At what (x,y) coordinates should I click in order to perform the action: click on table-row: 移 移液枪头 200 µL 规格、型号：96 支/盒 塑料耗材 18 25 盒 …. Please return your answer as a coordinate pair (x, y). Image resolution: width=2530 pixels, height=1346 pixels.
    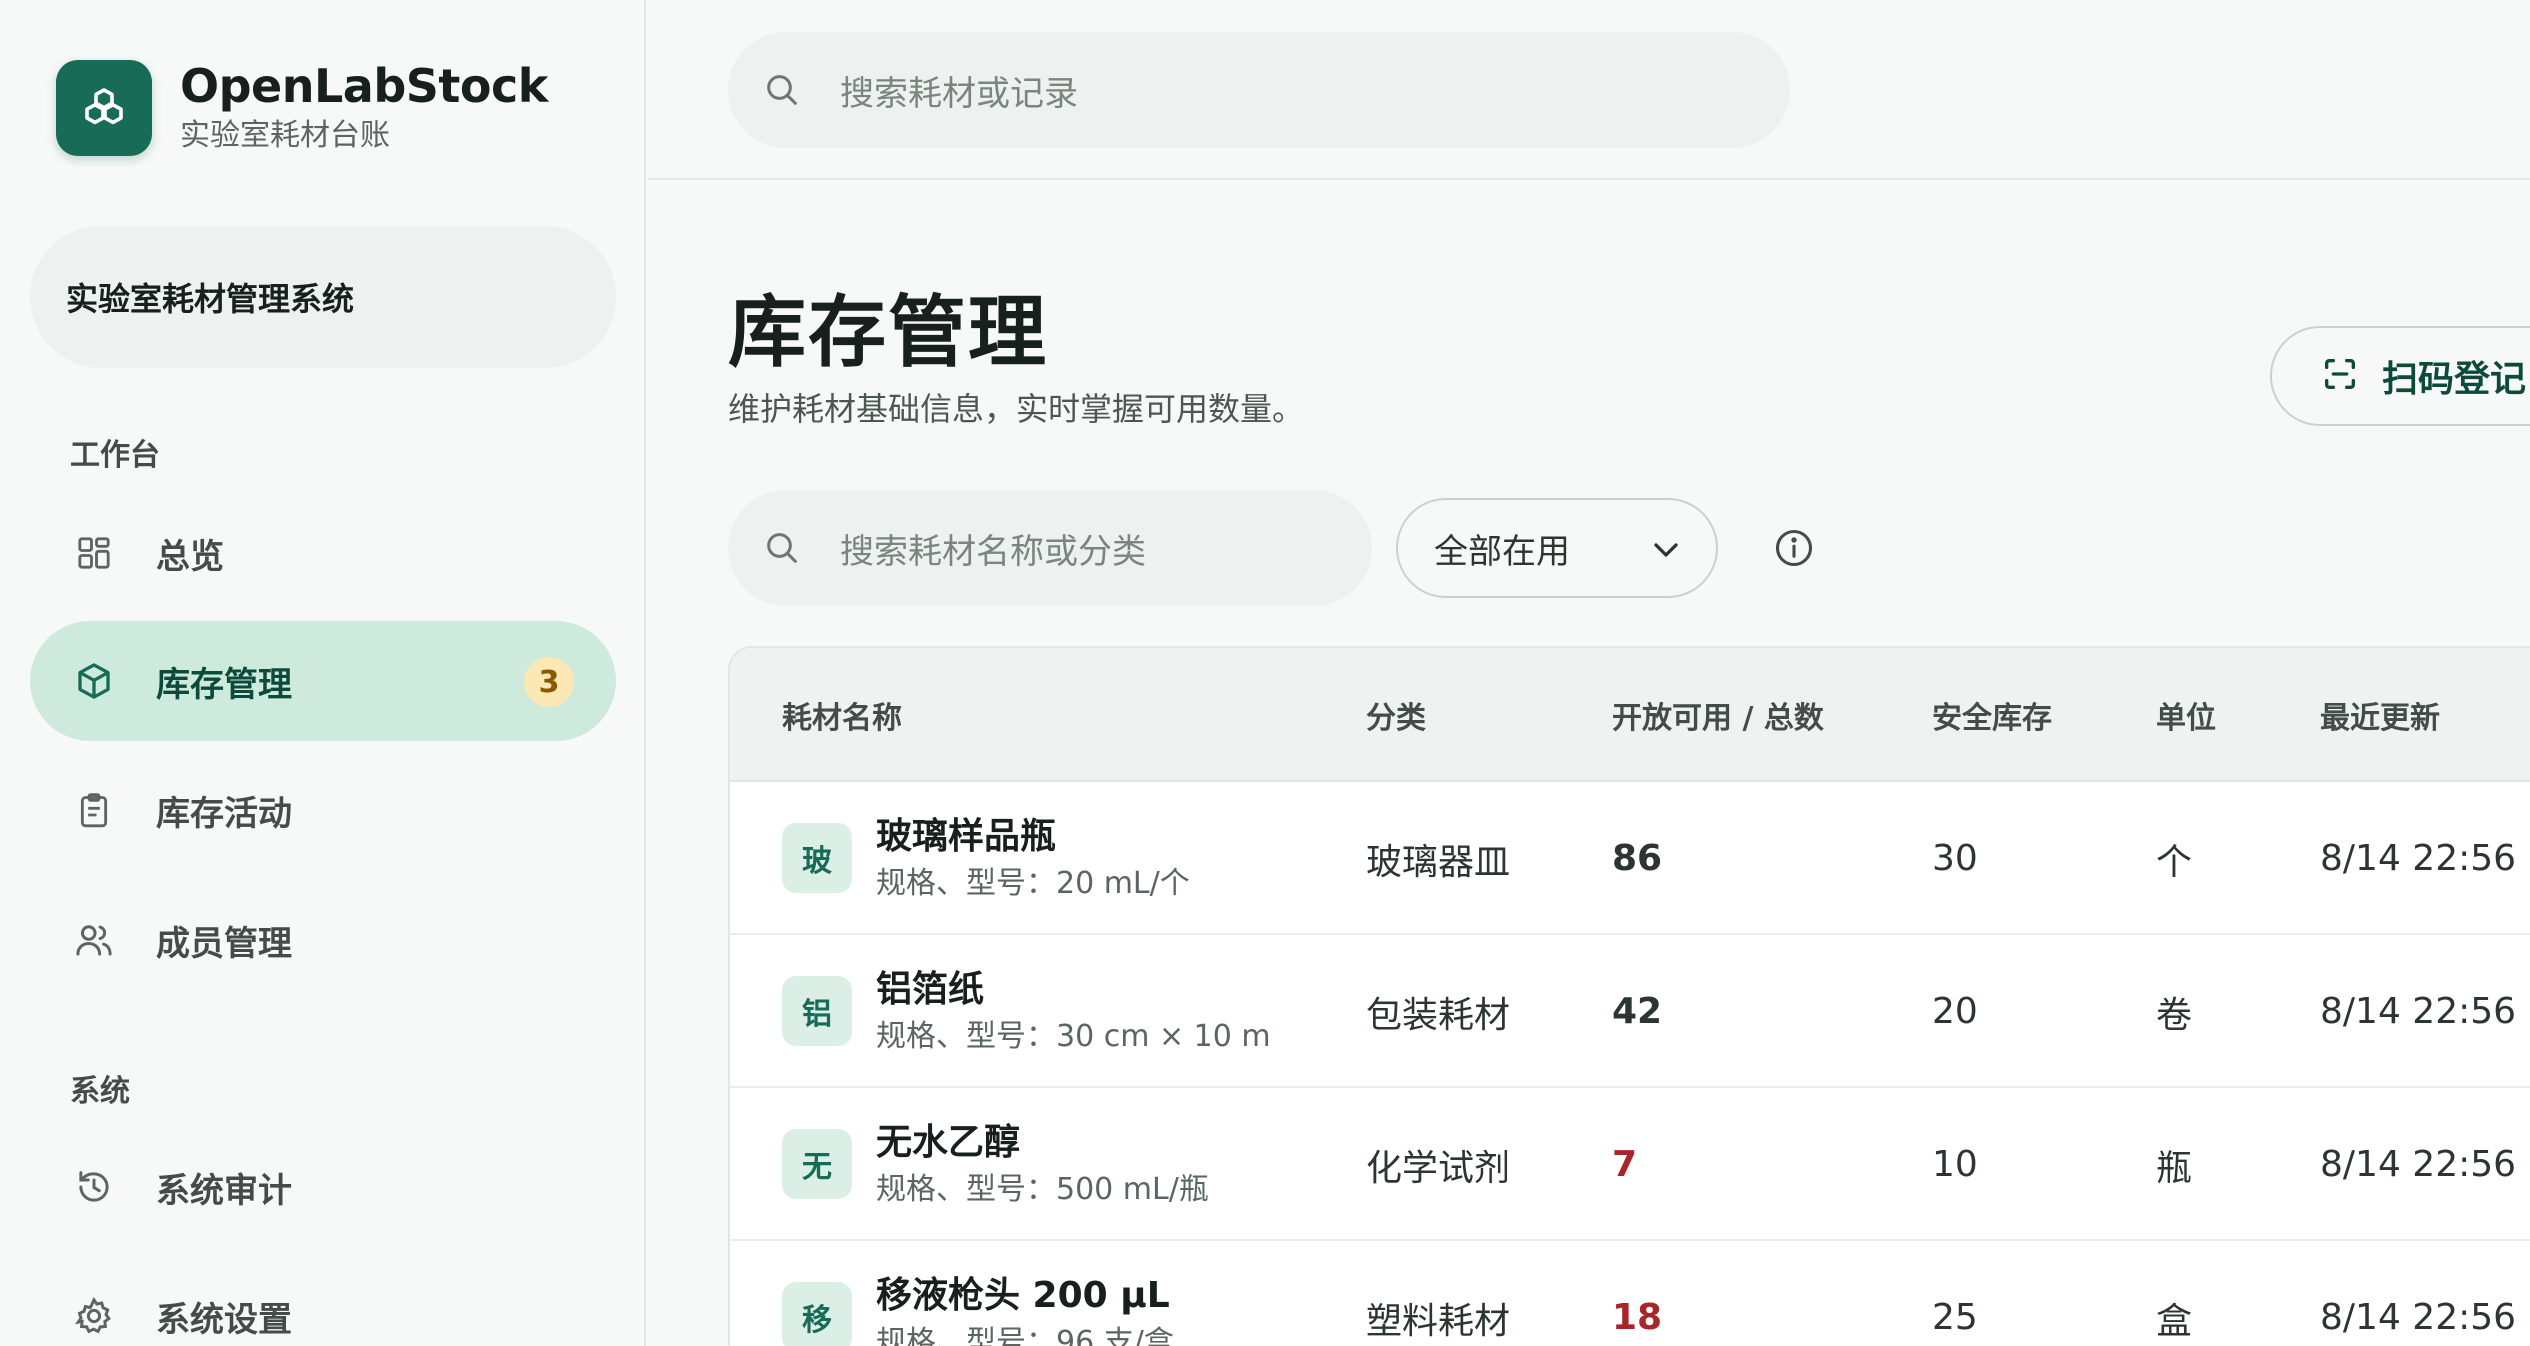
    Looking at the image, I should click on (1630, 1293).